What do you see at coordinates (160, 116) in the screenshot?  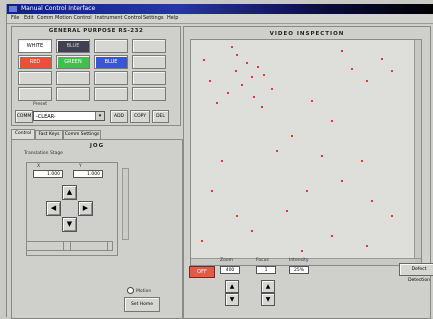 I see `delete-button: DEL` at bounding box center [160, 116].